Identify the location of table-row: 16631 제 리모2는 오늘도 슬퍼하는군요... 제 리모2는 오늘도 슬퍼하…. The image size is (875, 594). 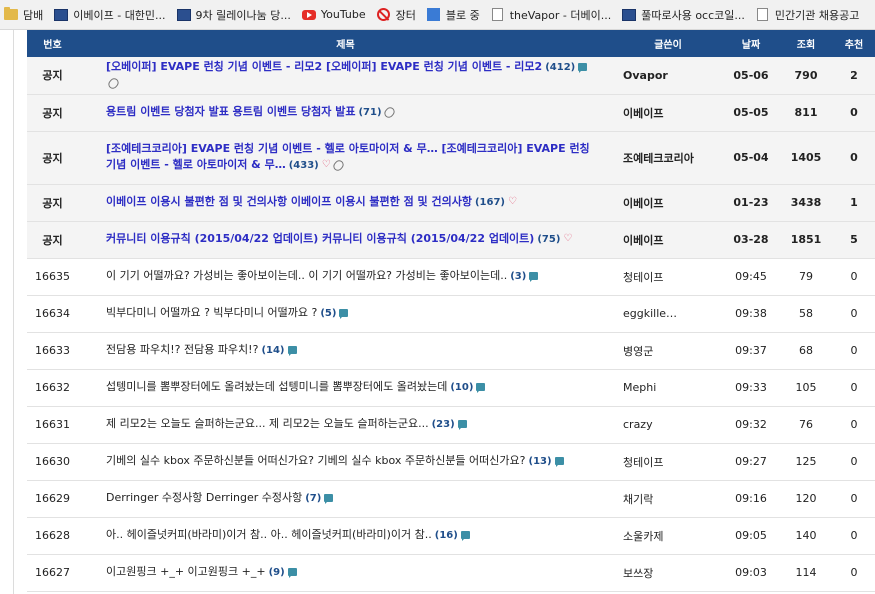
(451, 425).